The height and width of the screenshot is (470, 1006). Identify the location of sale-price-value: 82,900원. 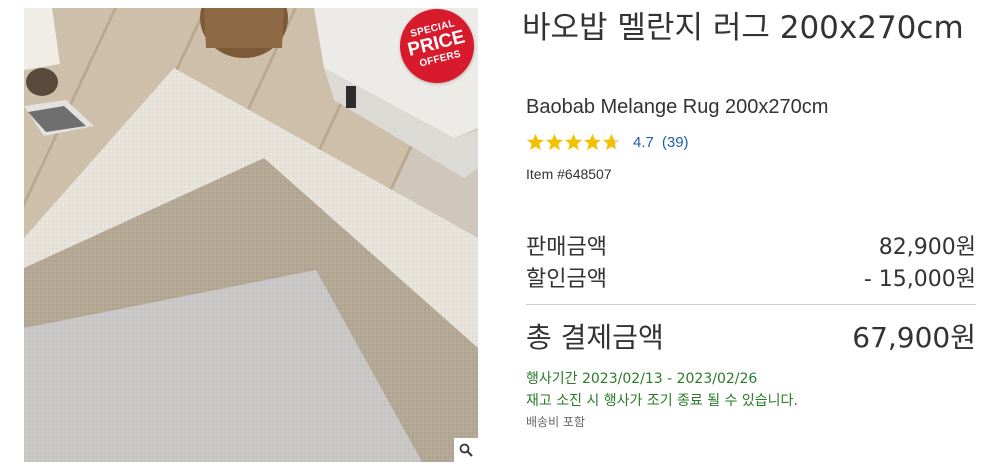
(927, 247).